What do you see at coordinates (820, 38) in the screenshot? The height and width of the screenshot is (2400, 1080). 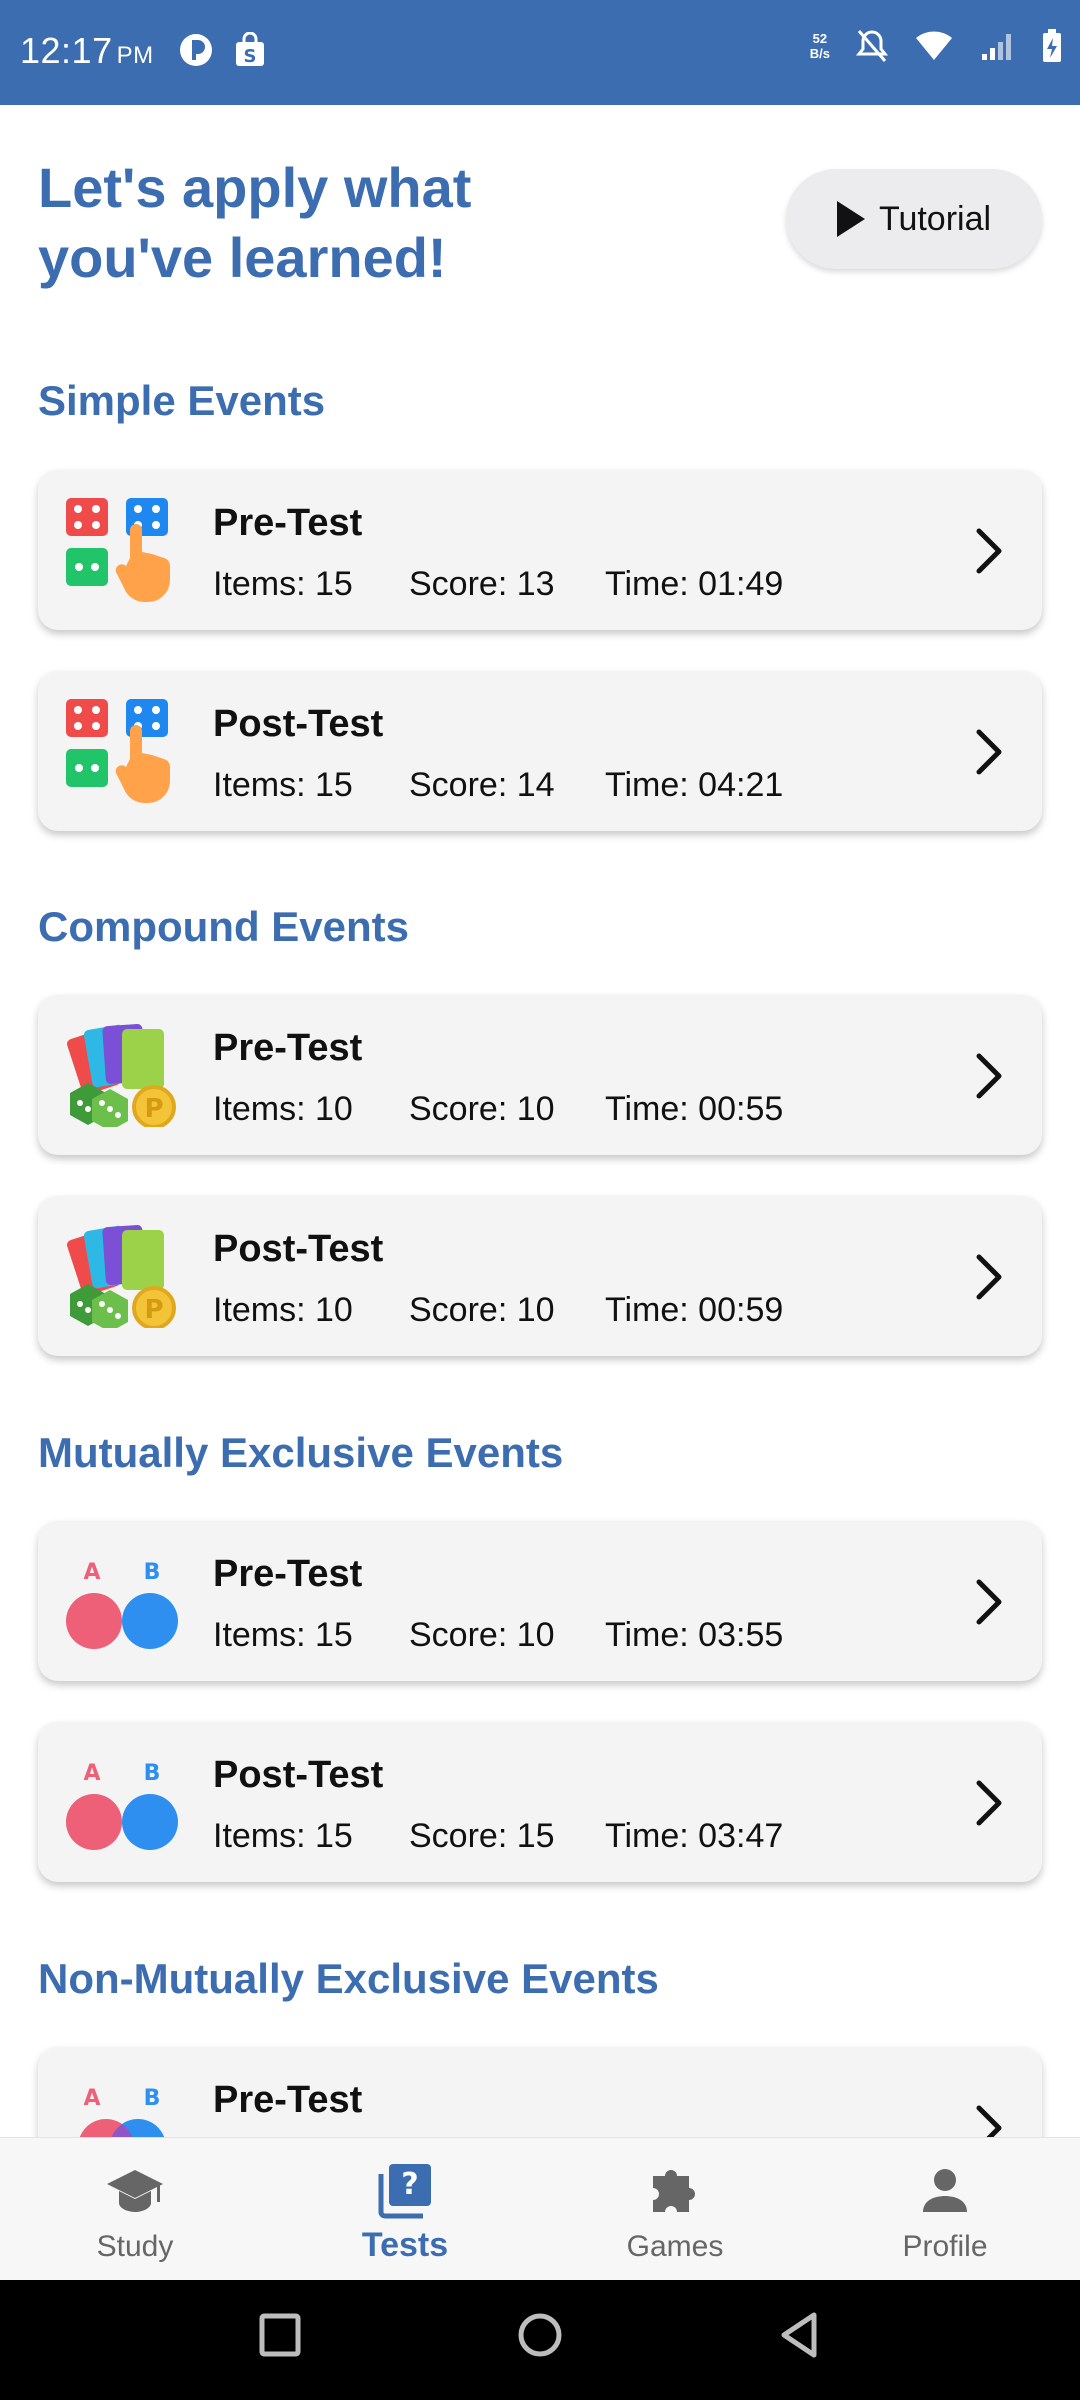 I see `net-speed-value: 52` at bounding box center [820, 38].